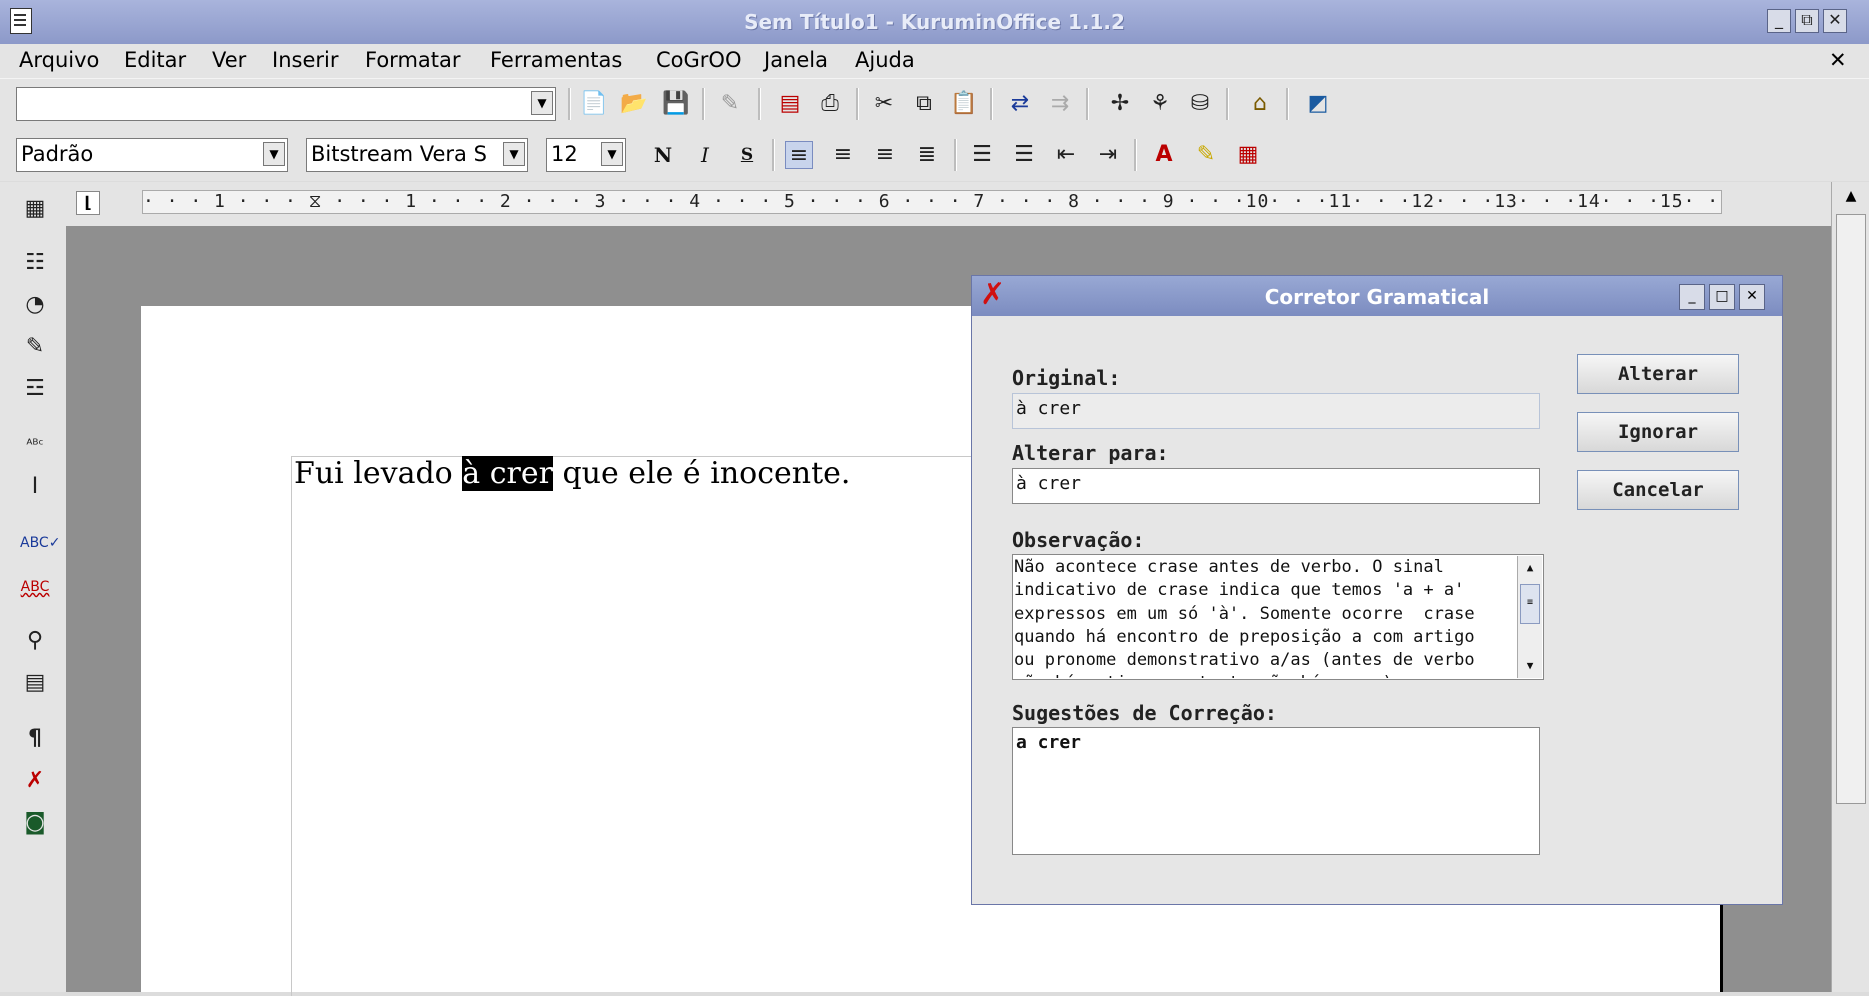 This screenshot has width=1869, height=996. What do you see at coordinates (35, 781) in the screenshot?
I see `graphics-off-icon: ✗` at bounding box center [35, 781].